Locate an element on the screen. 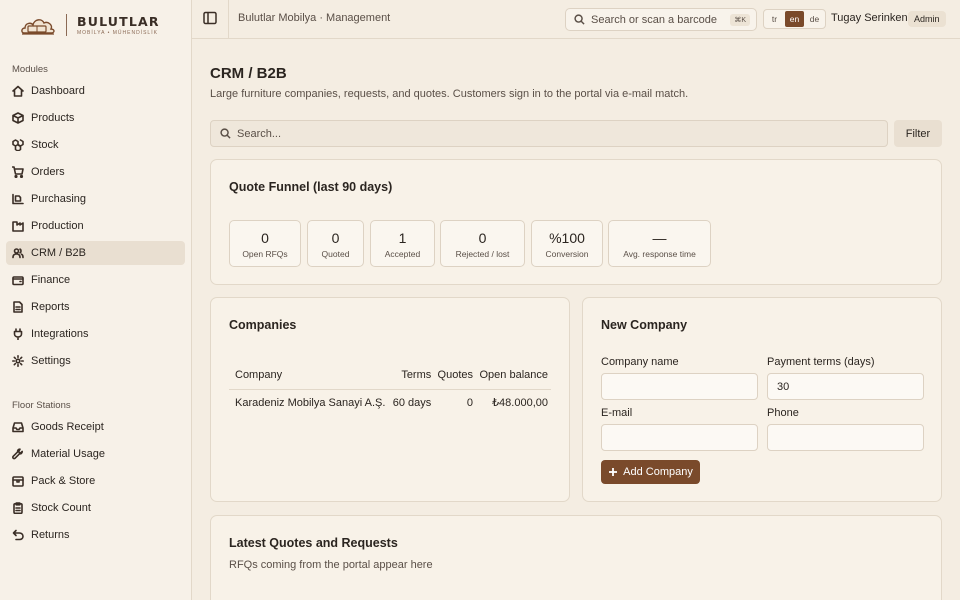  plug-icon is located at coordinates (18, 334).